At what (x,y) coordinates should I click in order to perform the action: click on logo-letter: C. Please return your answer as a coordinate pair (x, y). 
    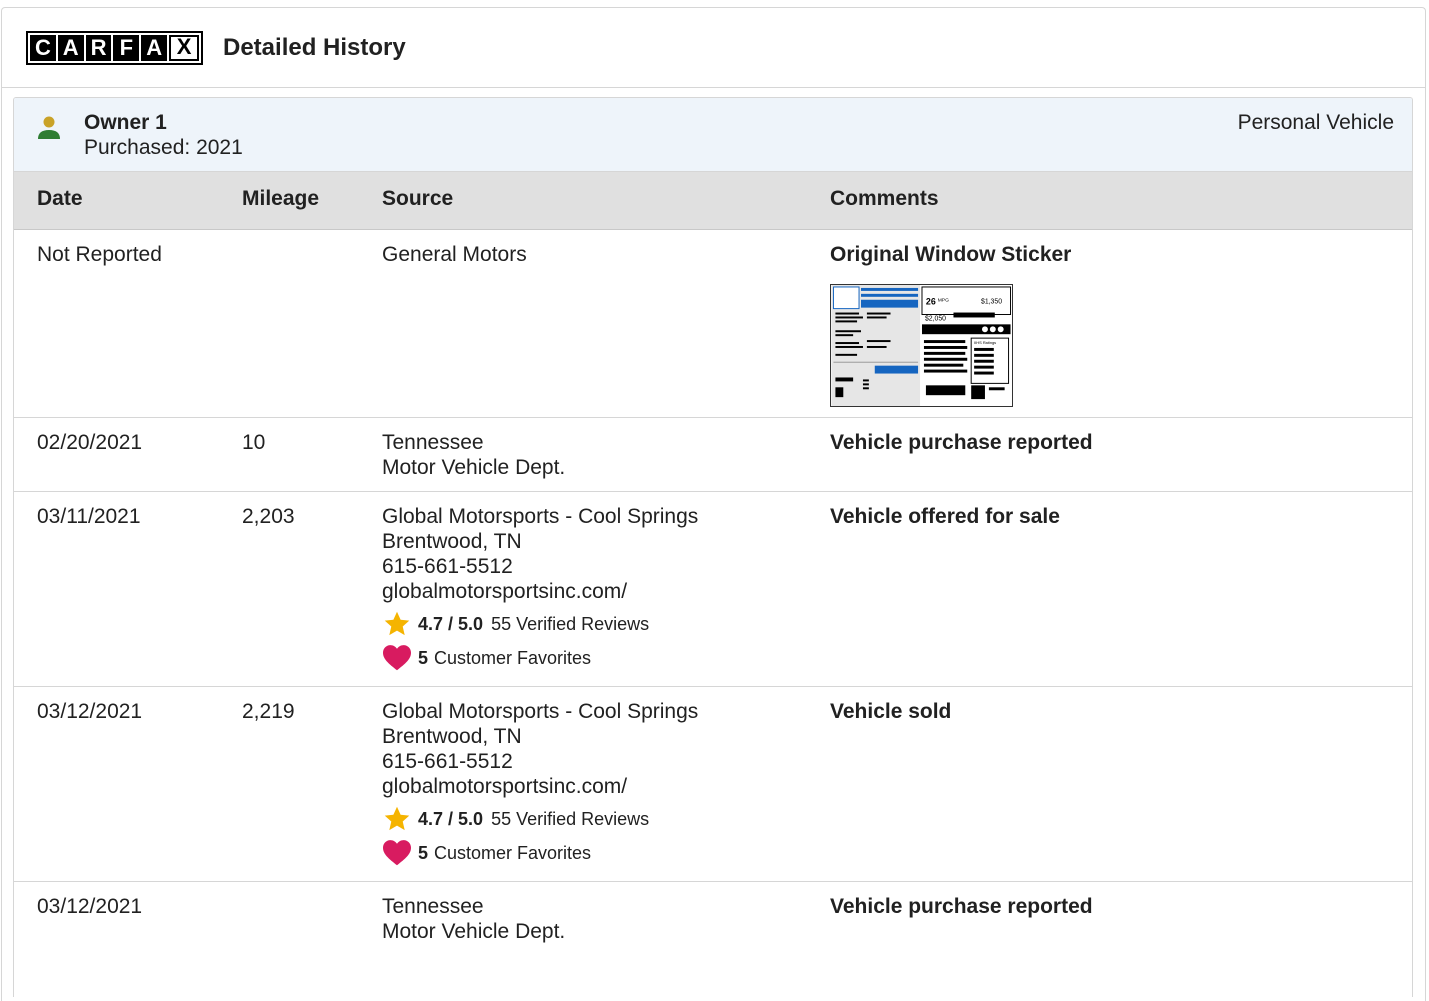
    Looking at the image, I should click on (43, 47).